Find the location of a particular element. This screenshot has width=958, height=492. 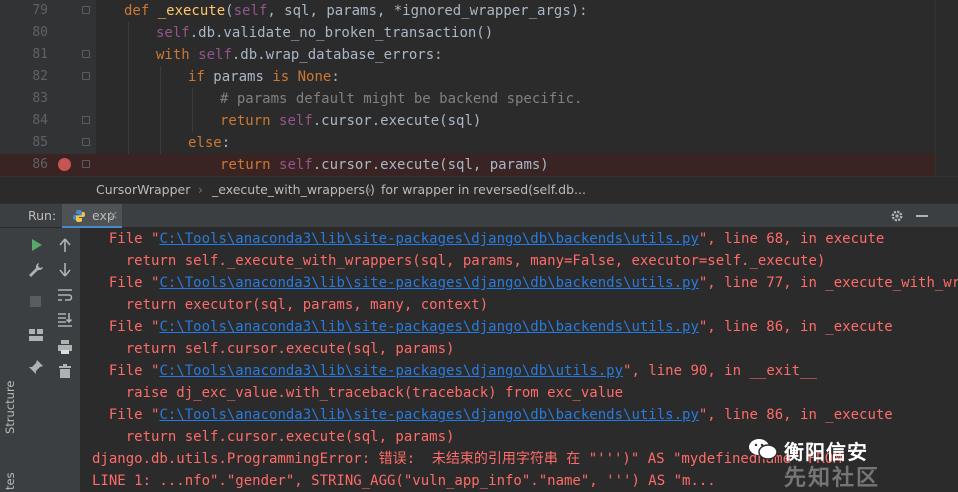

code-text: return self.cursor.execute(sql, params) is located at coordinates (384, 165).